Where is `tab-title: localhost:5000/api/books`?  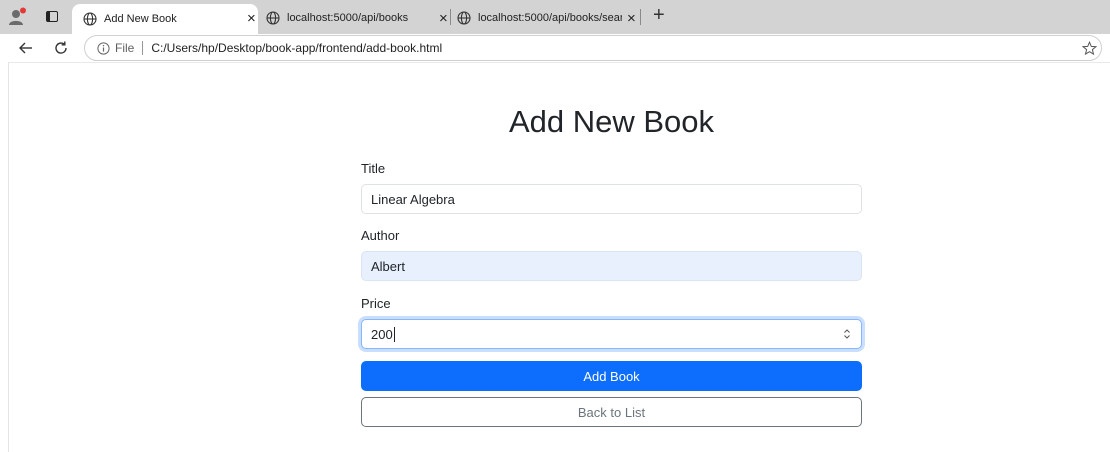
tab-title: localhost:5000/api/books is located at coordinates (348, 18).